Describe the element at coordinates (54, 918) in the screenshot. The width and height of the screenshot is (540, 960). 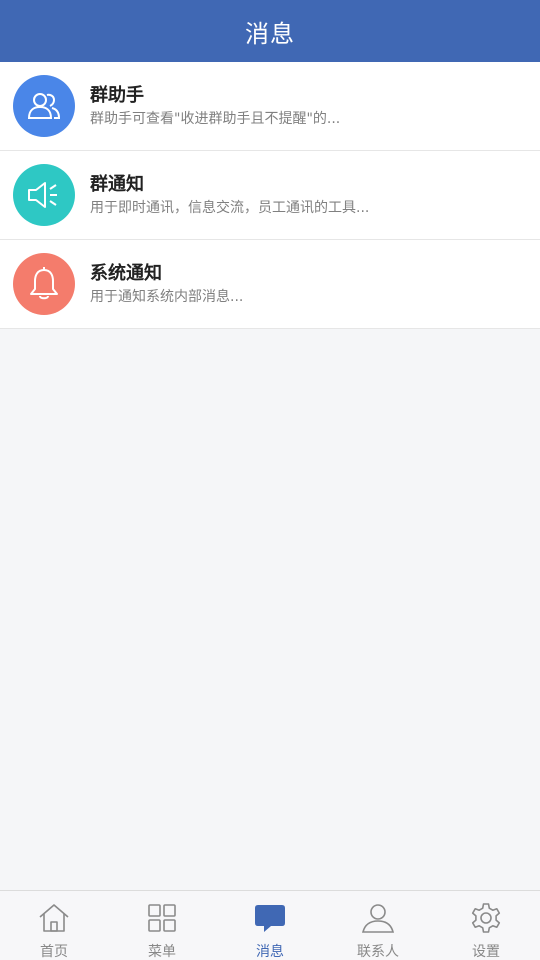
I see `home-icon` at that location.